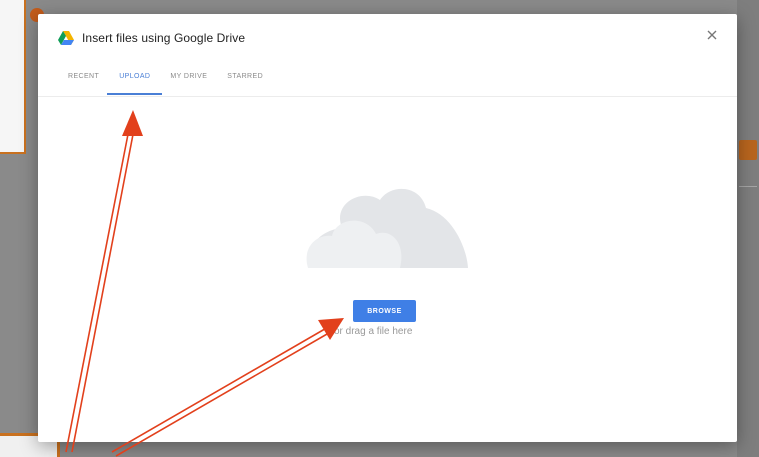 The image size is (759, 457). What do you see at coordinates (387, 96) in the screenshot?
I see `tab-divider` at bounding box center [387, 96].